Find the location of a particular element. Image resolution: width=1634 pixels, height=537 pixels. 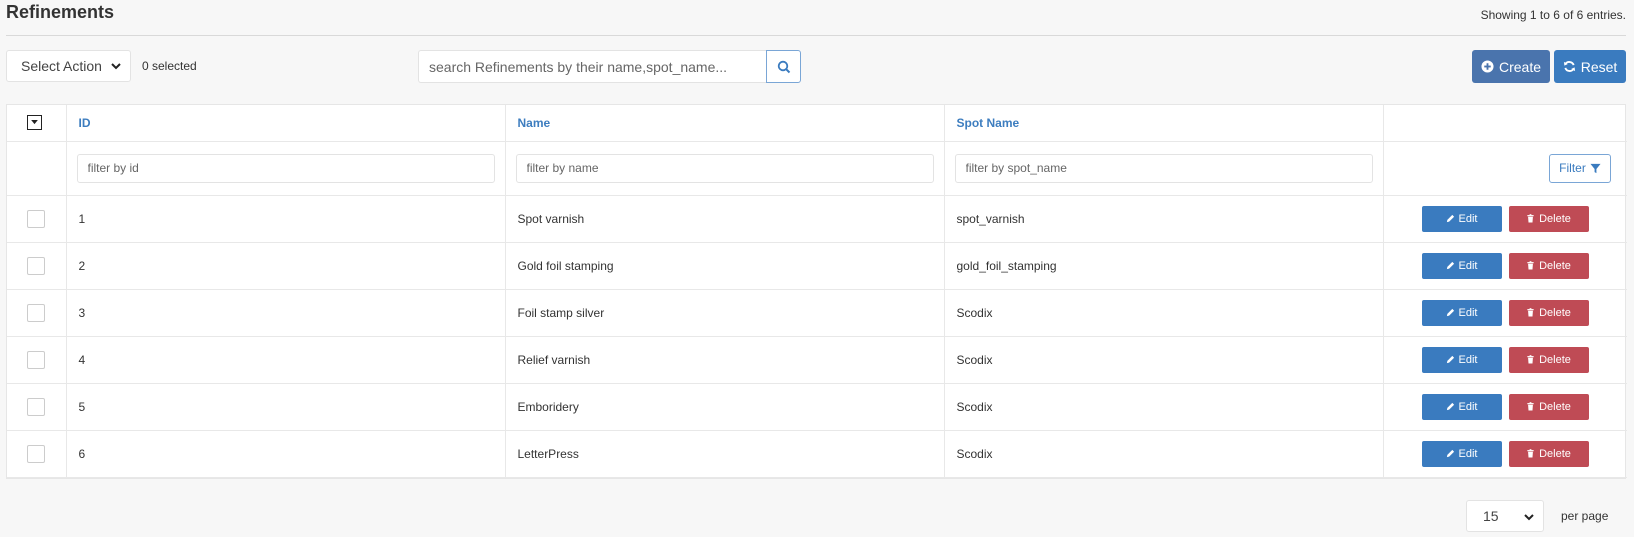

search-icon is located at coordinates (784, 67).